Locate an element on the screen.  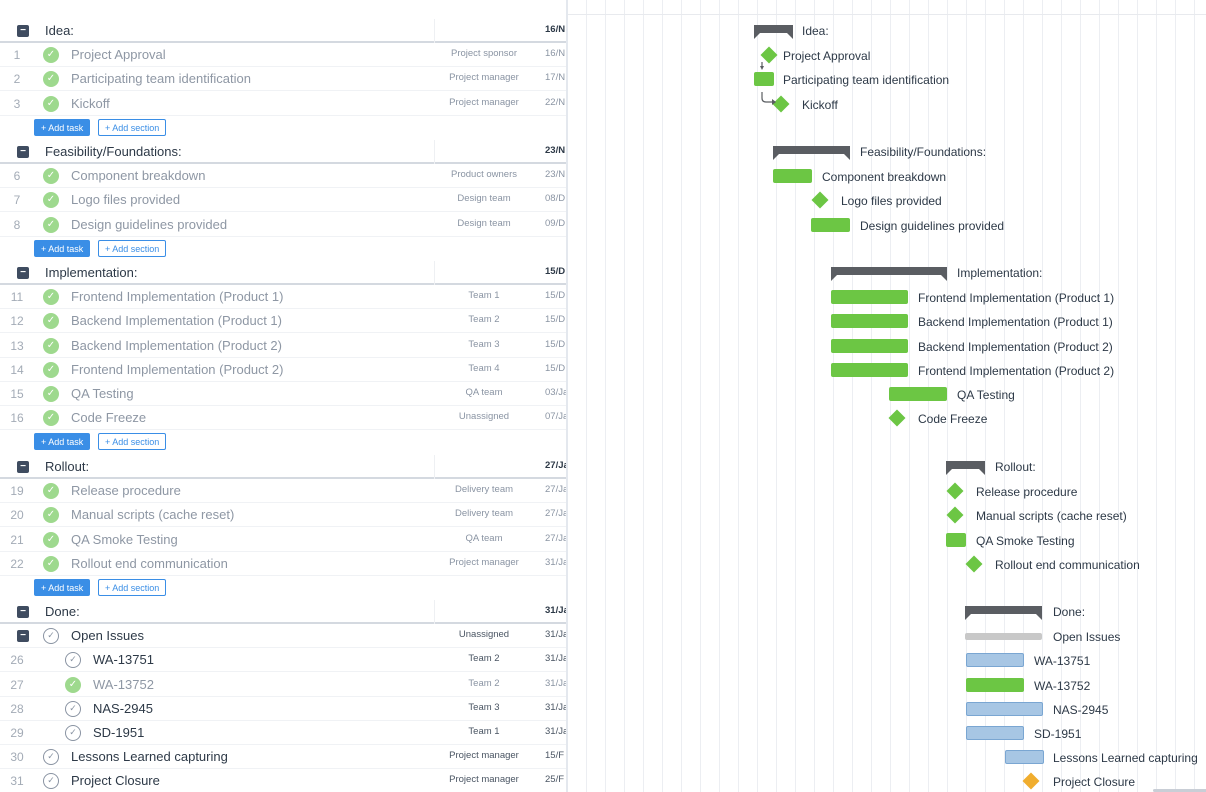
section-header: − Feasibility/Foundations: 23/N is located at coordinates (283, 152).